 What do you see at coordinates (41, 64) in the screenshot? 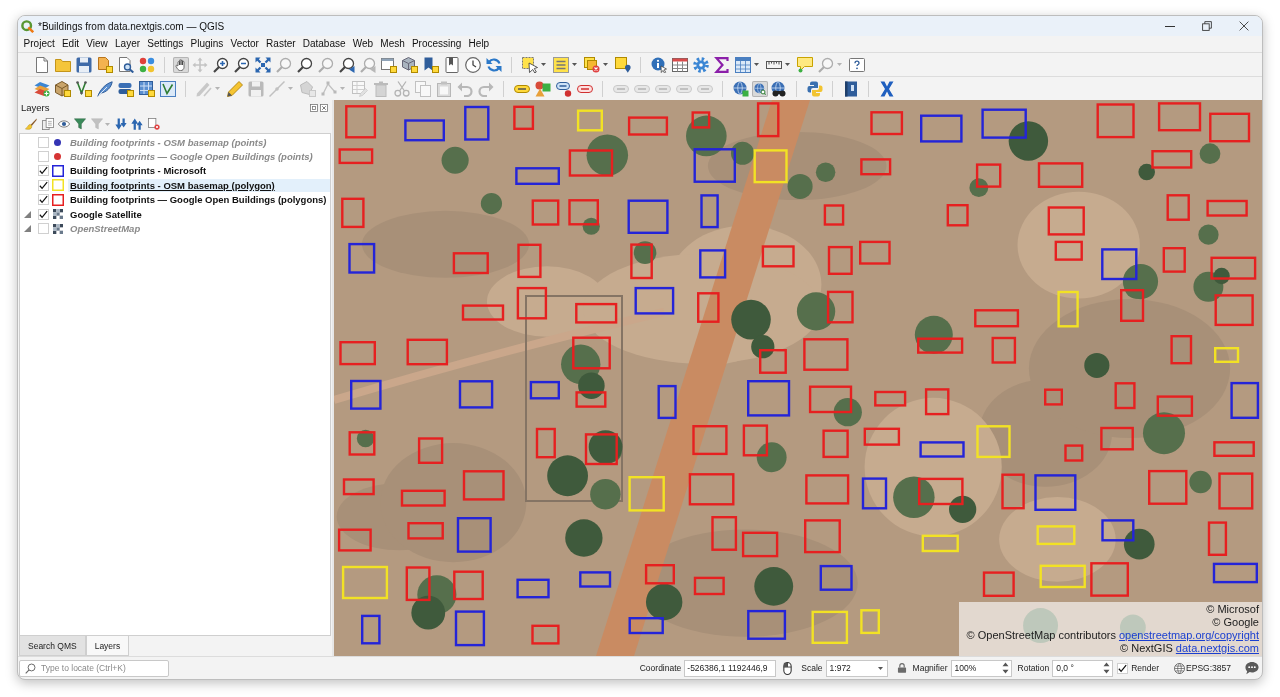
I see `page-icon` at bounding box center [41, 64].